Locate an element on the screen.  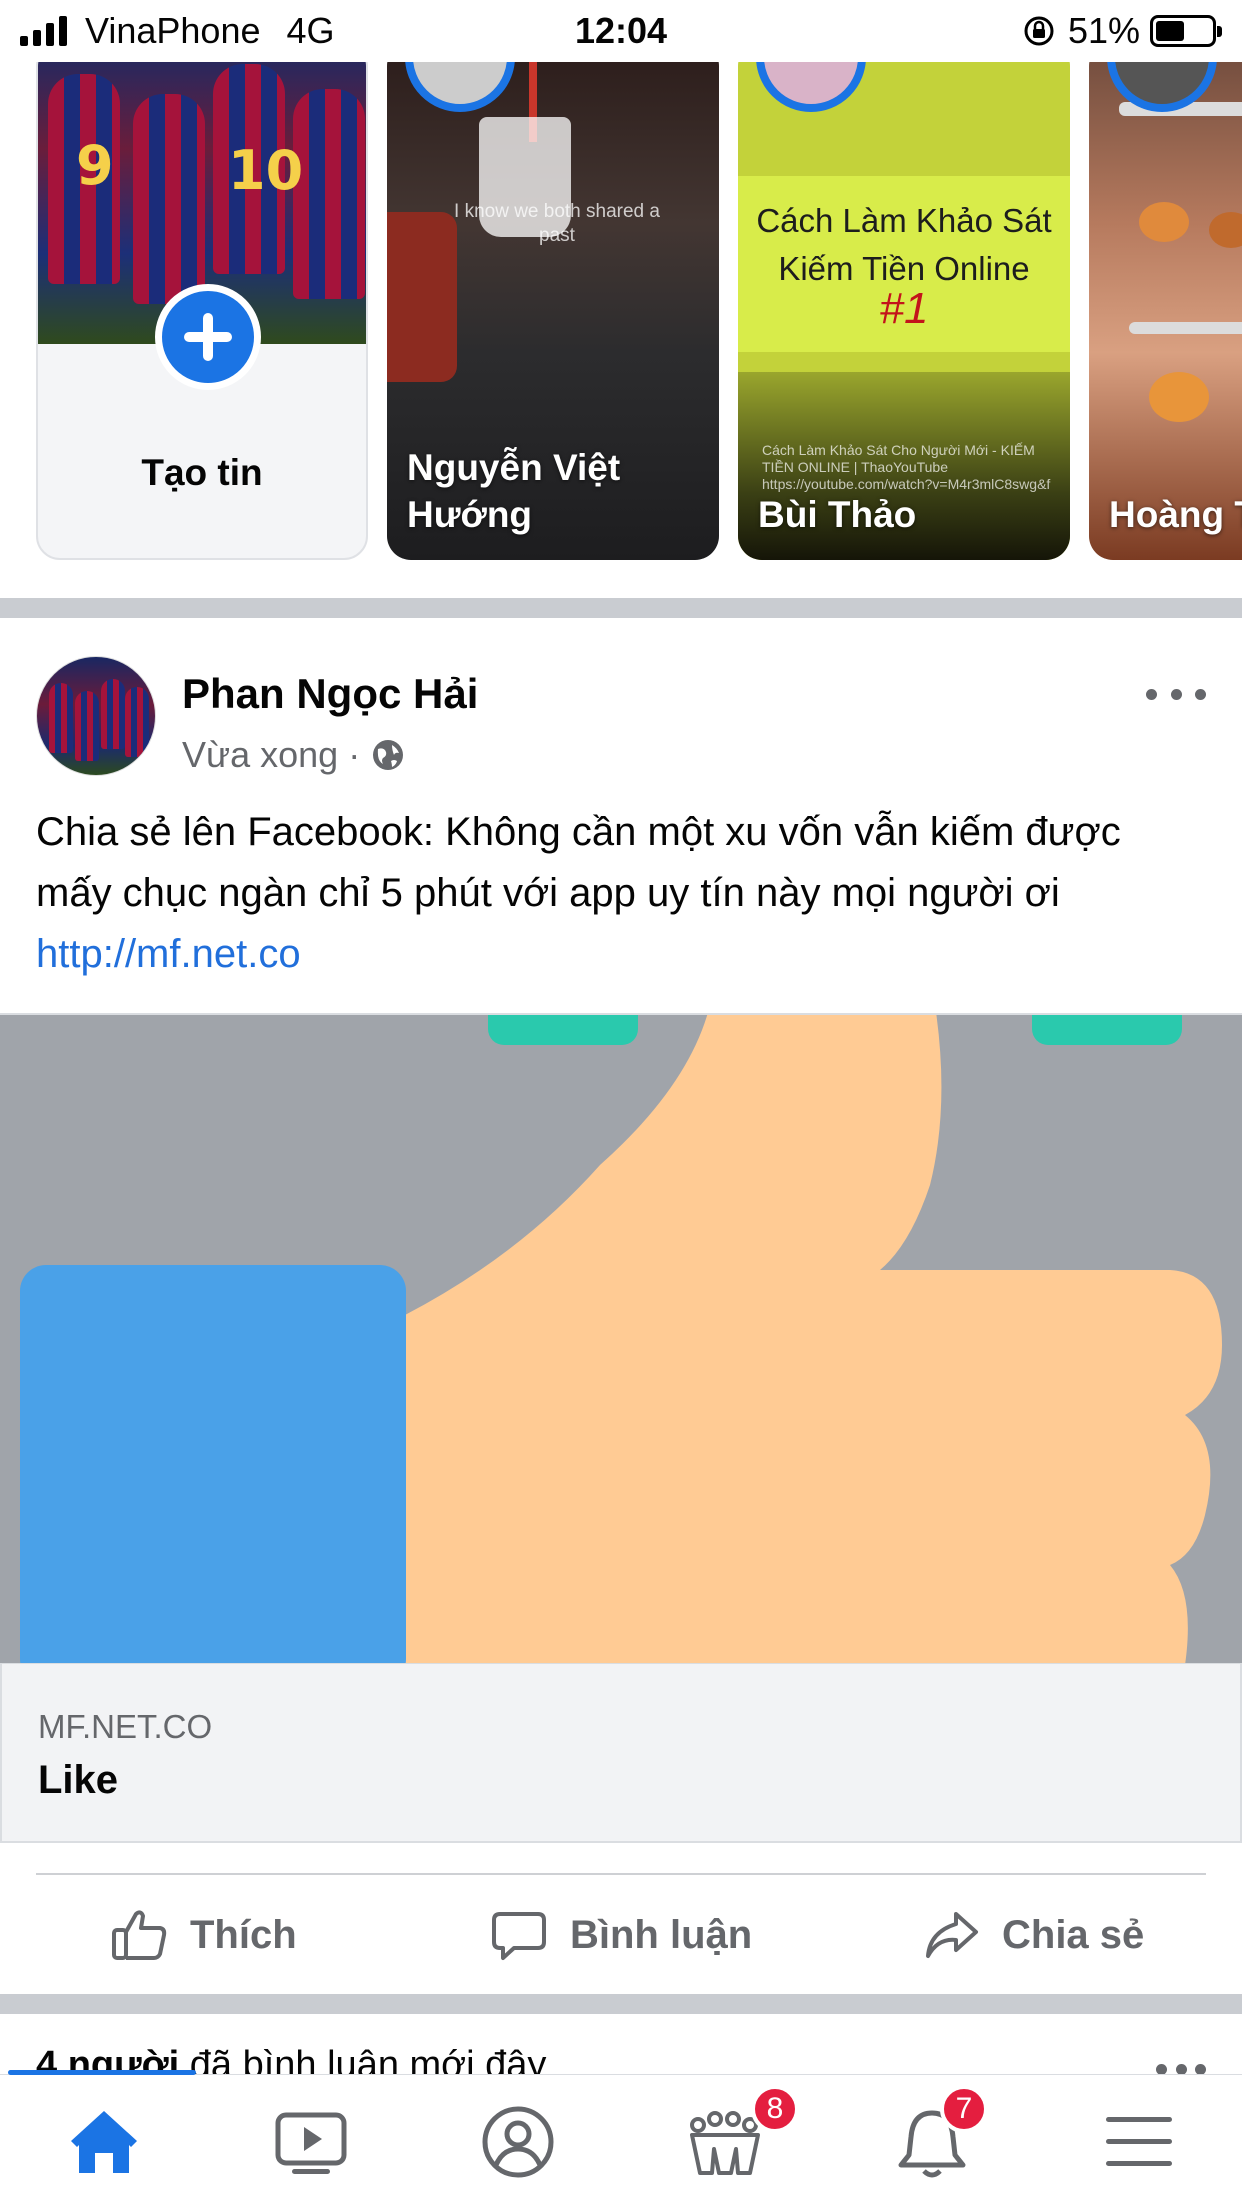
jersey-number: 9 is located at coordinates (95, 165).